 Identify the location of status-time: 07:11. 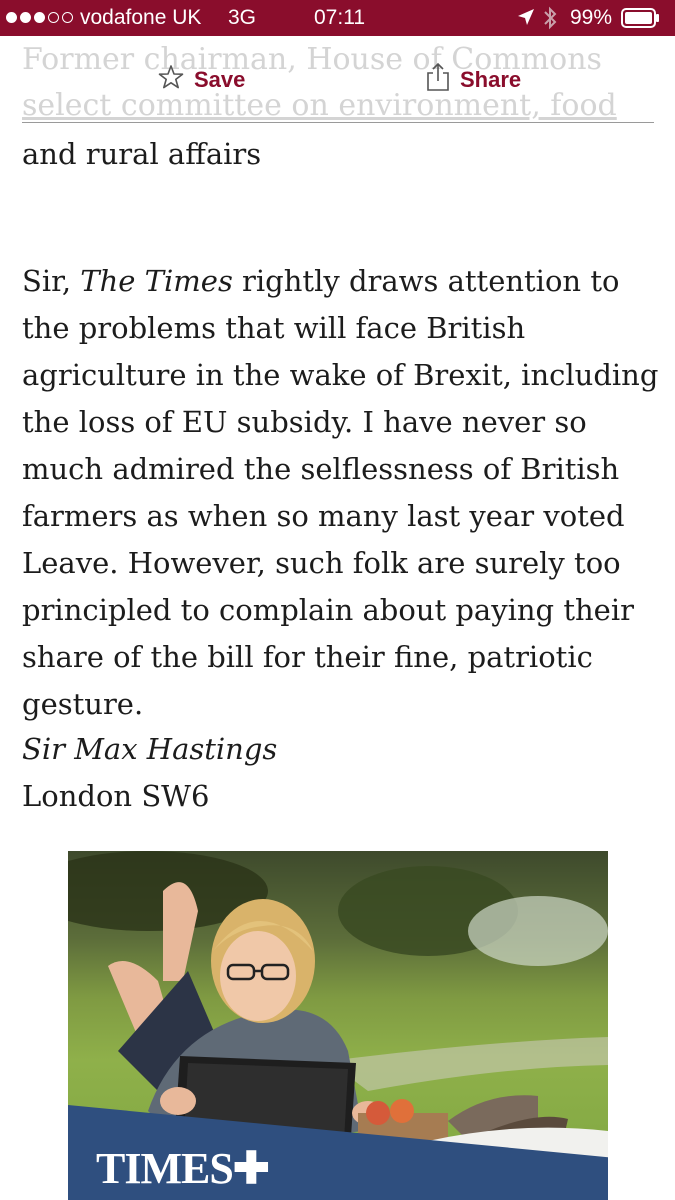
(339, 17).